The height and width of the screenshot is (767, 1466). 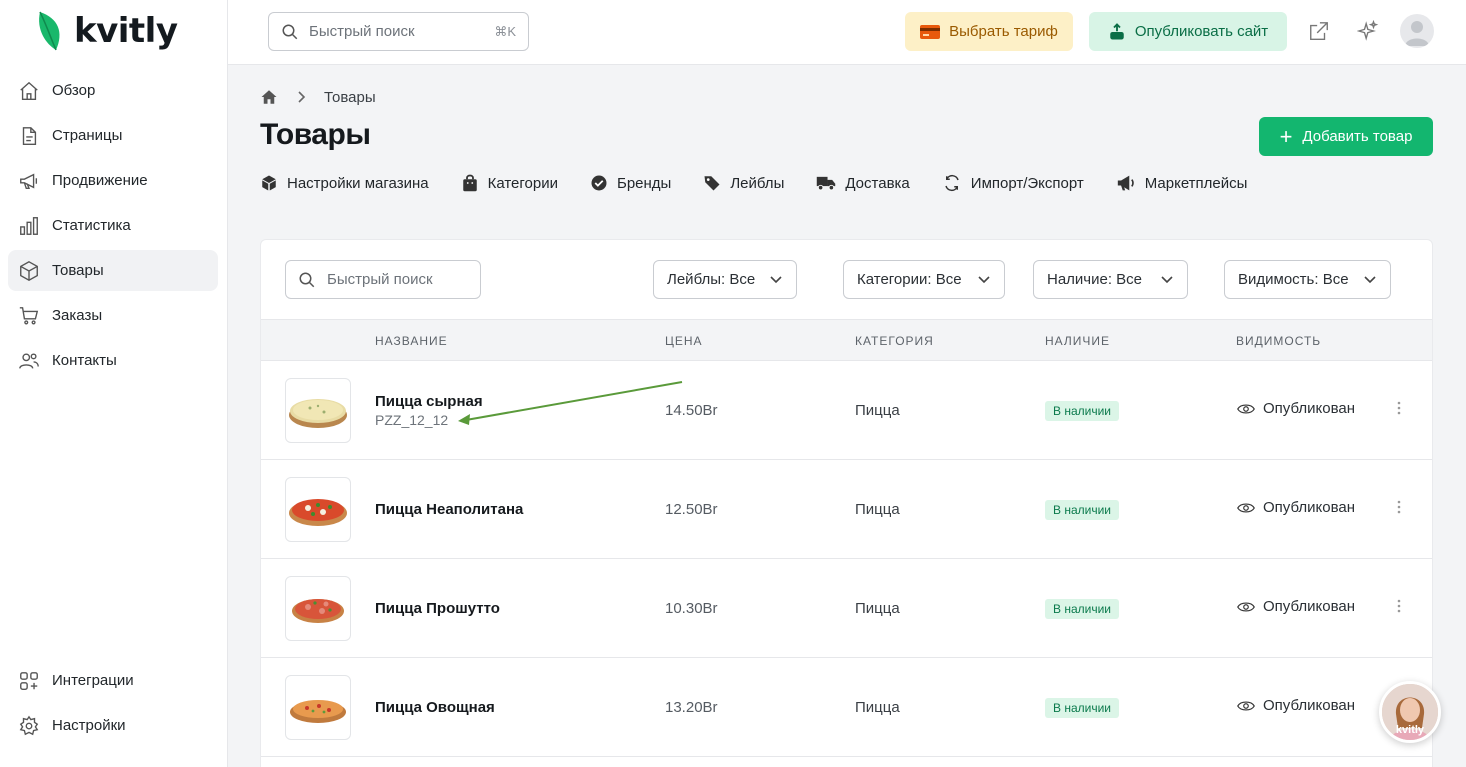 What do you see at coordinates (29, 271) in the screenshot?
I see `box-icon` at bounding box center [29, 271].